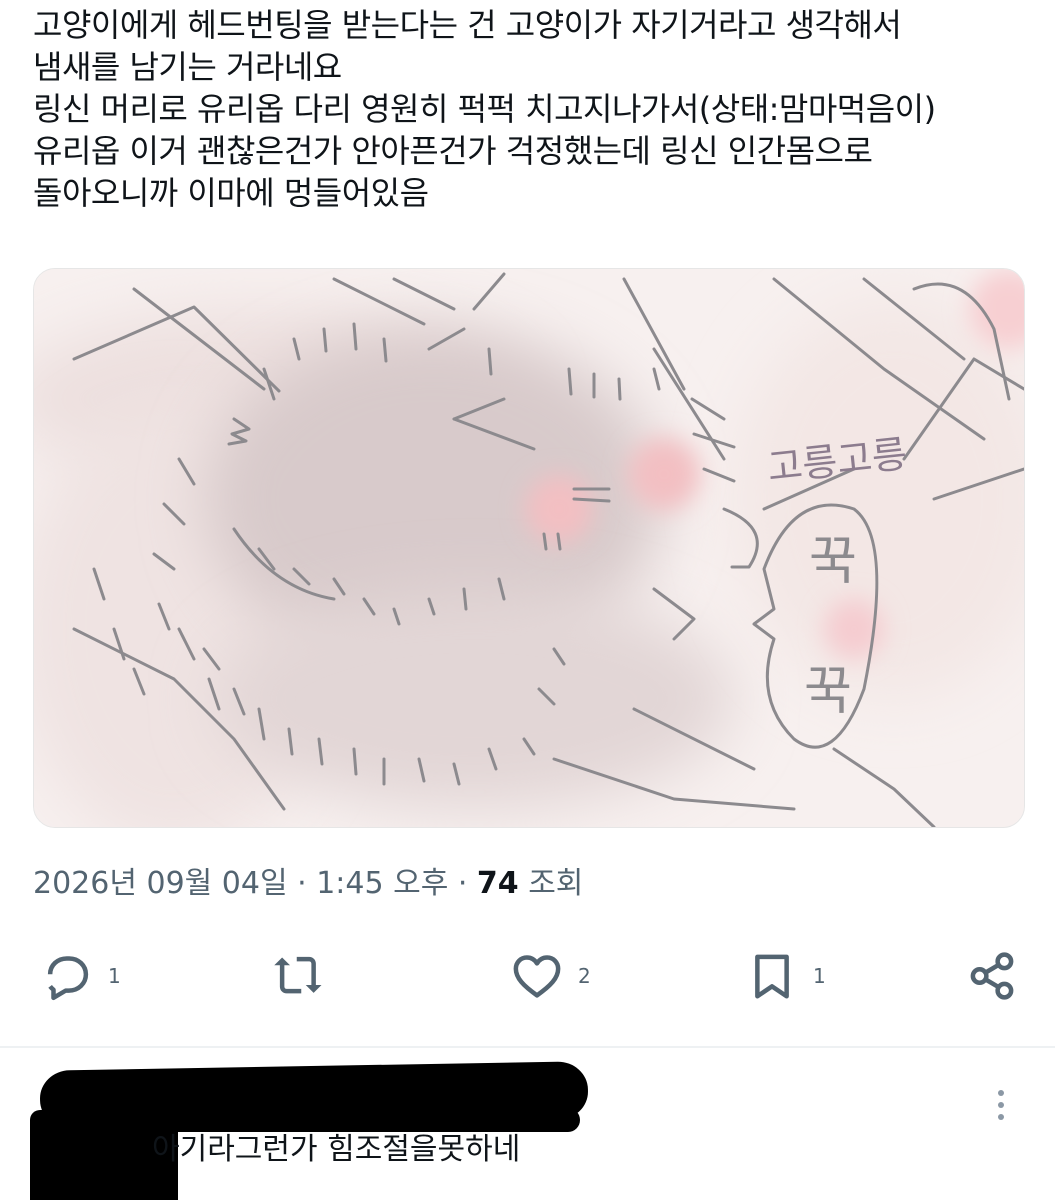  What do you see at coordinates (527, 1124) in the screenshot?
I see `reply-item: 아기라그런가 힘조절을못하네` at bounding box center [527, 1124].